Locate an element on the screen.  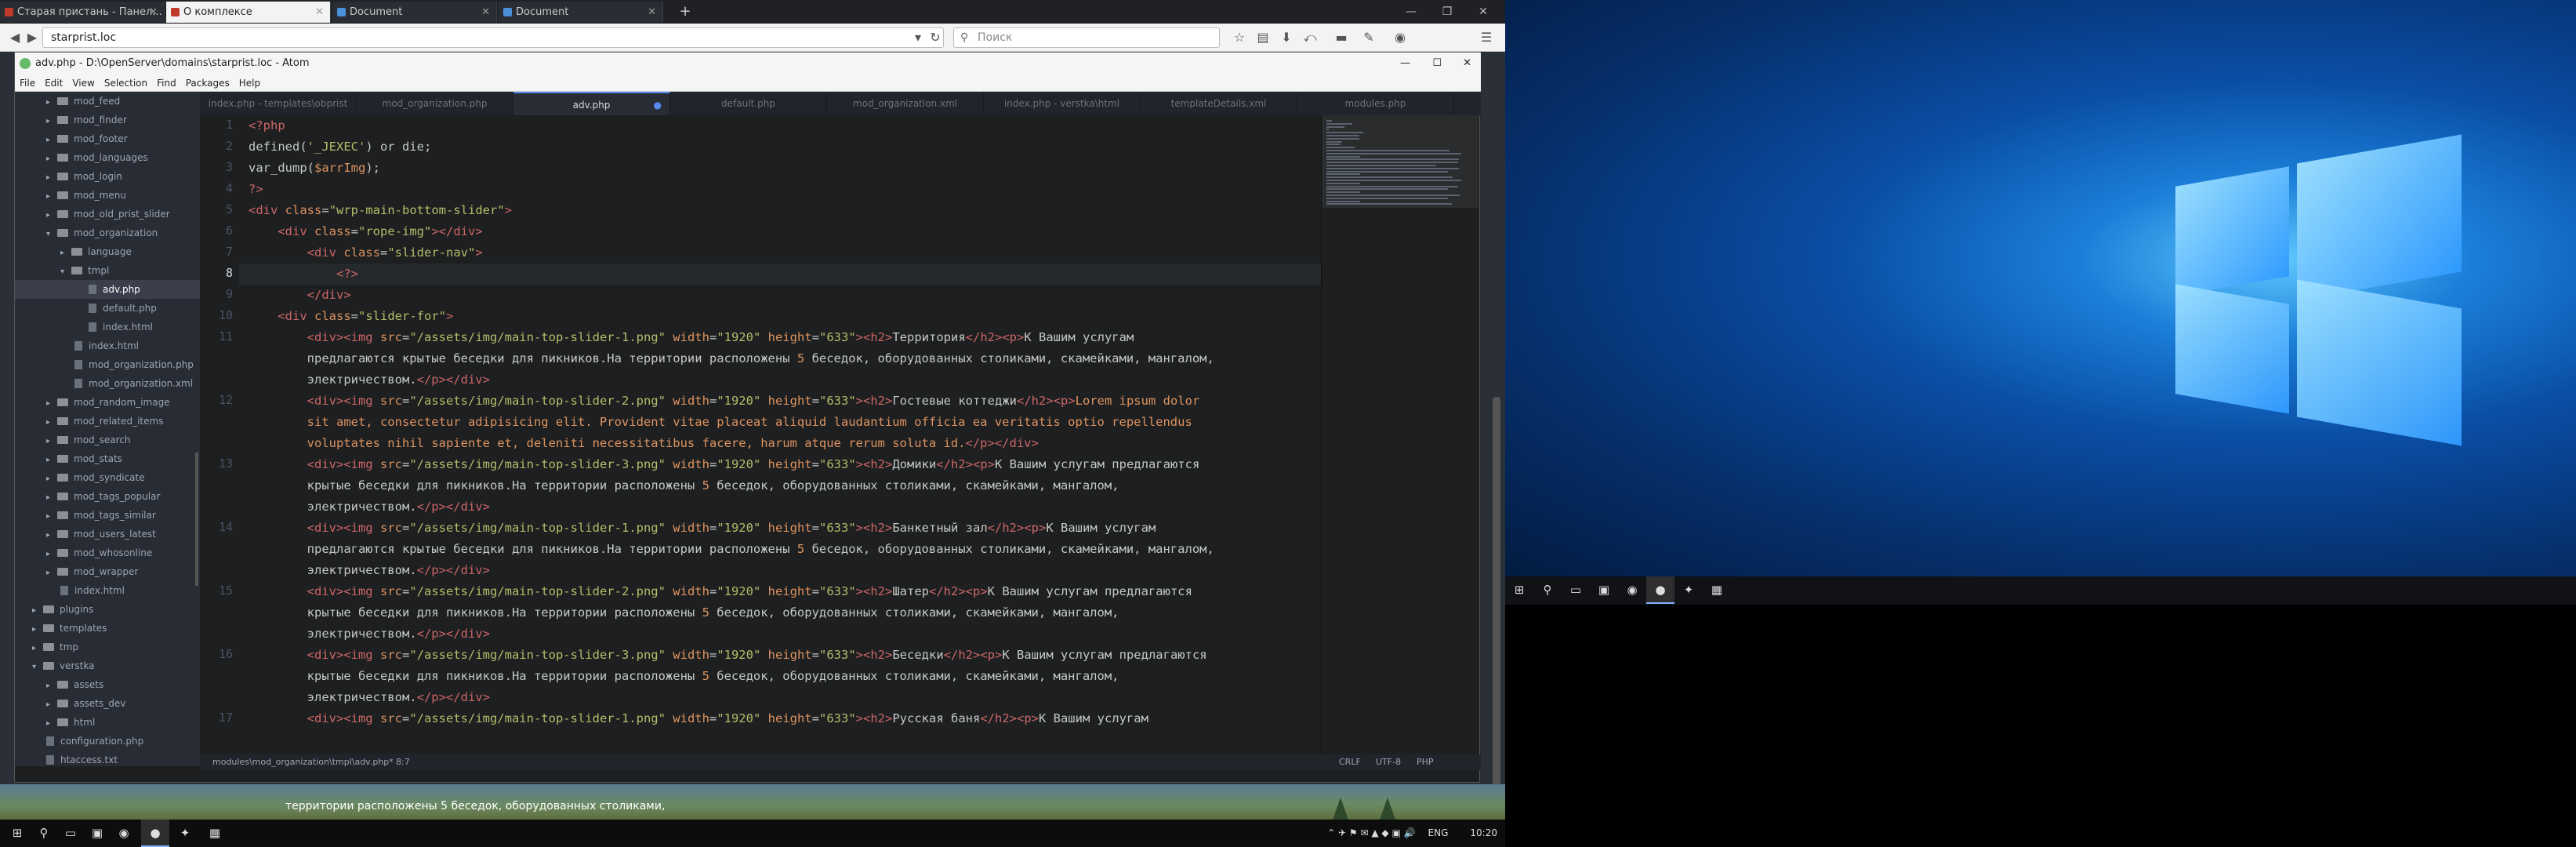
url-input: starprist.loc is located at coordinates (493, 37).